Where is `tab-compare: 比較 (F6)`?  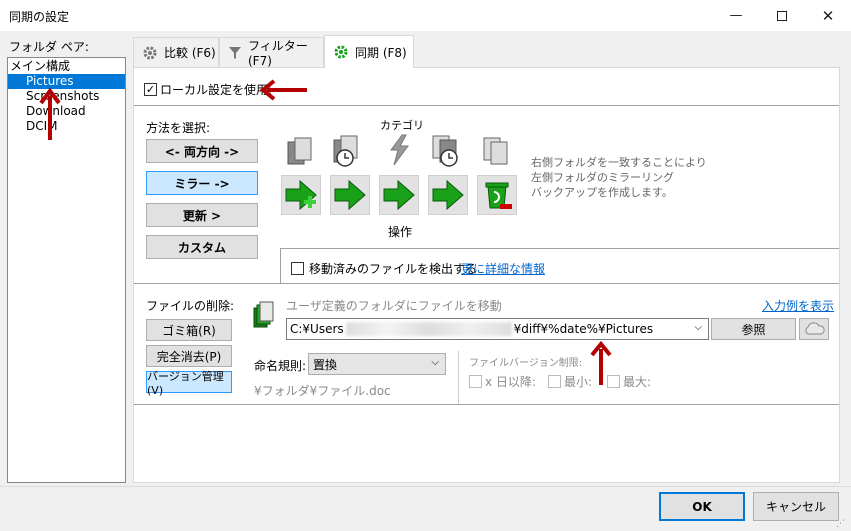 tab-compare: 比較 (F6) is located at coordinates (176, 52).